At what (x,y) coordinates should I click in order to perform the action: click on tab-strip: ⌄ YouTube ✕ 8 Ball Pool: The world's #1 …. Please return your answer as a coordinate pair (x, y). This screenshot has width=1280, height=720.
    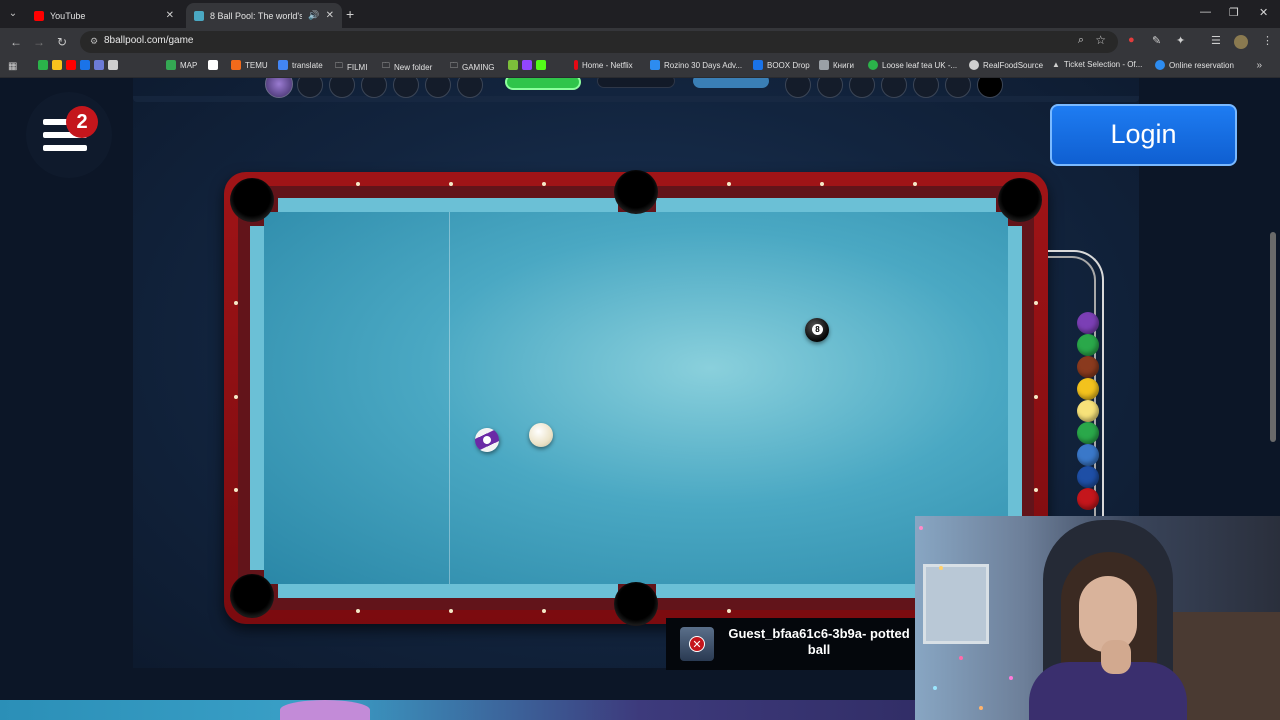
    Looking at the image, I should click on (640, 14).